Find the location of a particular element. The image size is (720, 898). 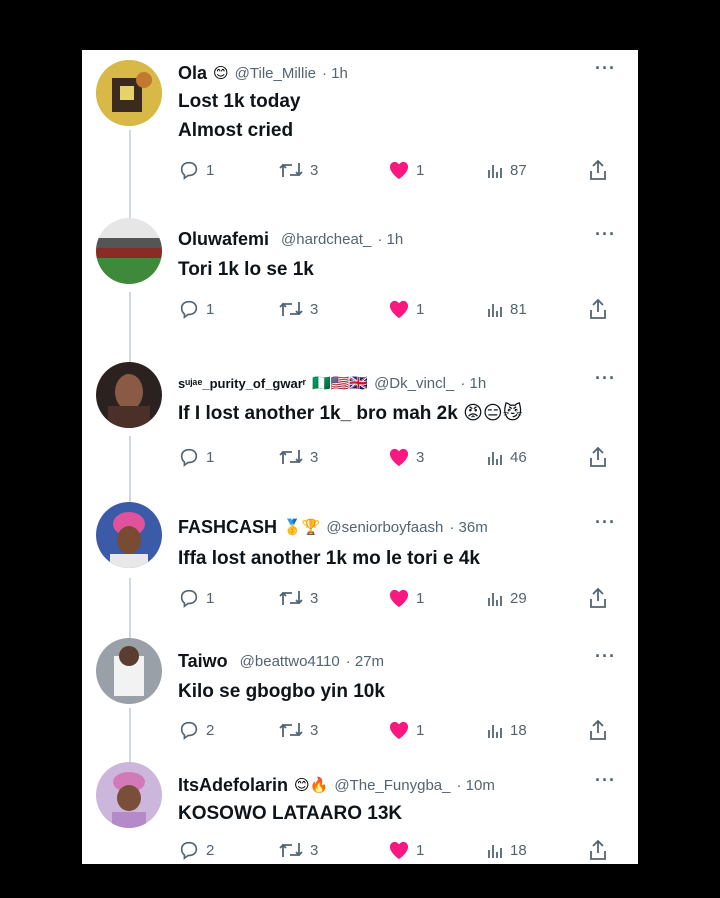

display-name: Ola is located at coordinates (192, 73).